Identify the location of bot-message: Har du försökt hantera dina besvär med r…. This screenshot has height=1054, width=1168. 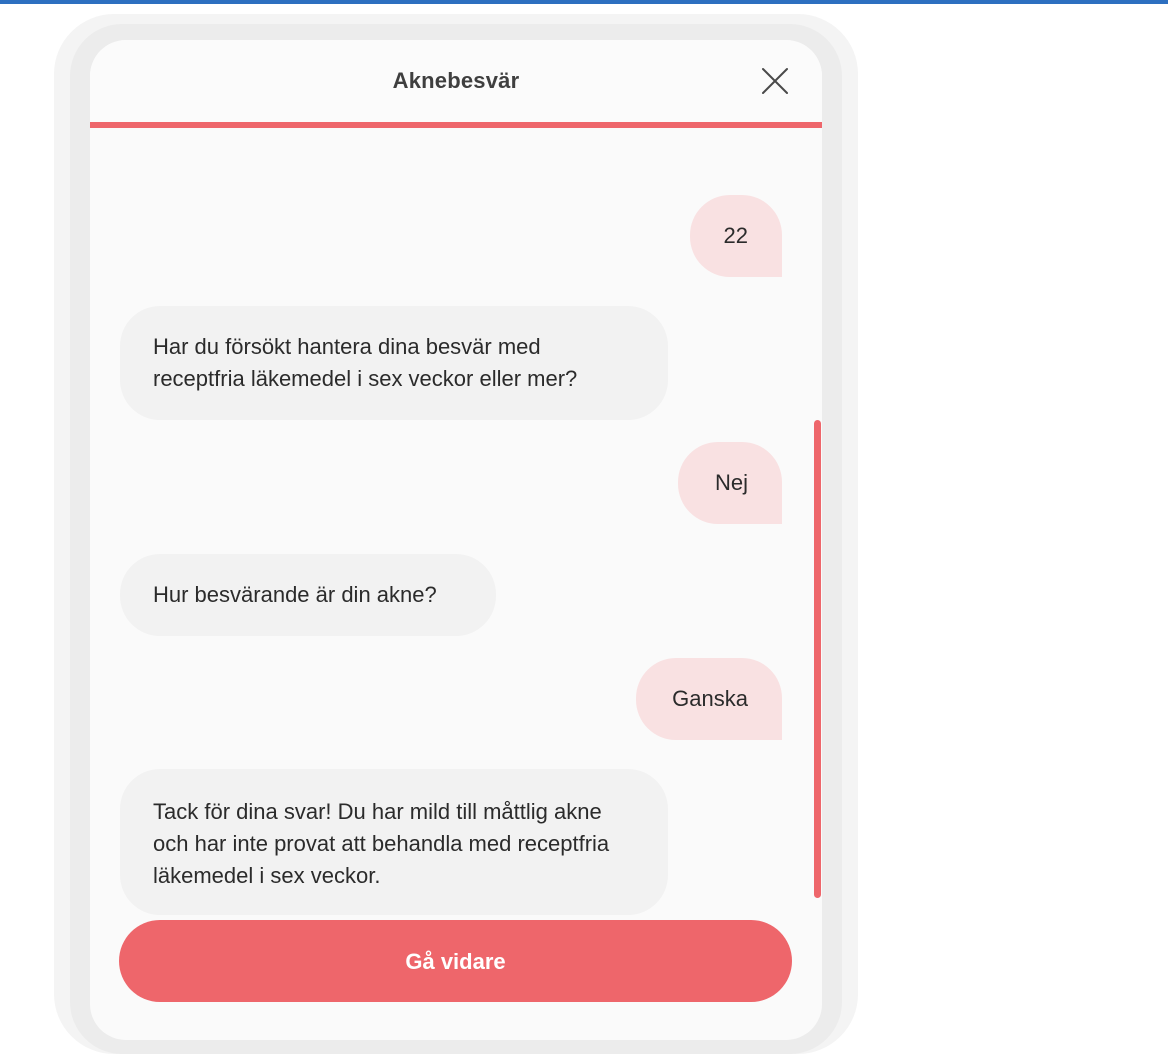
(394, 363).